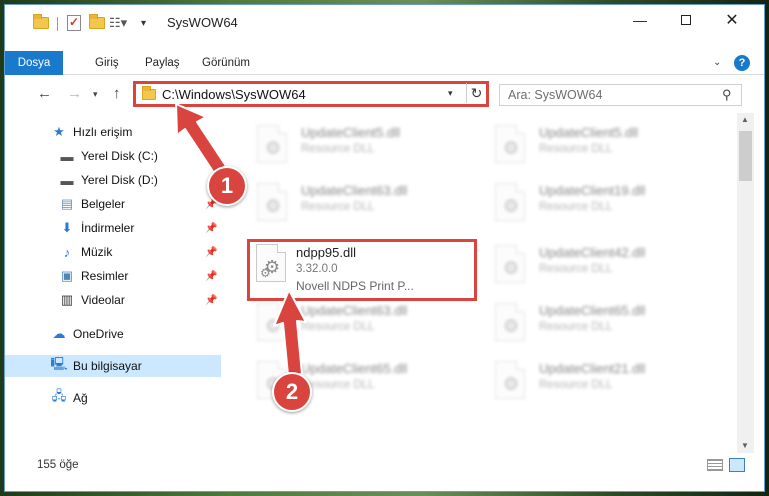 Image resolution: width=769 pixels, height=496 pixels. Describe the element at coordinates (450, 93) in the screenshot. I see `chevron-down-icon: ▾` at that location.